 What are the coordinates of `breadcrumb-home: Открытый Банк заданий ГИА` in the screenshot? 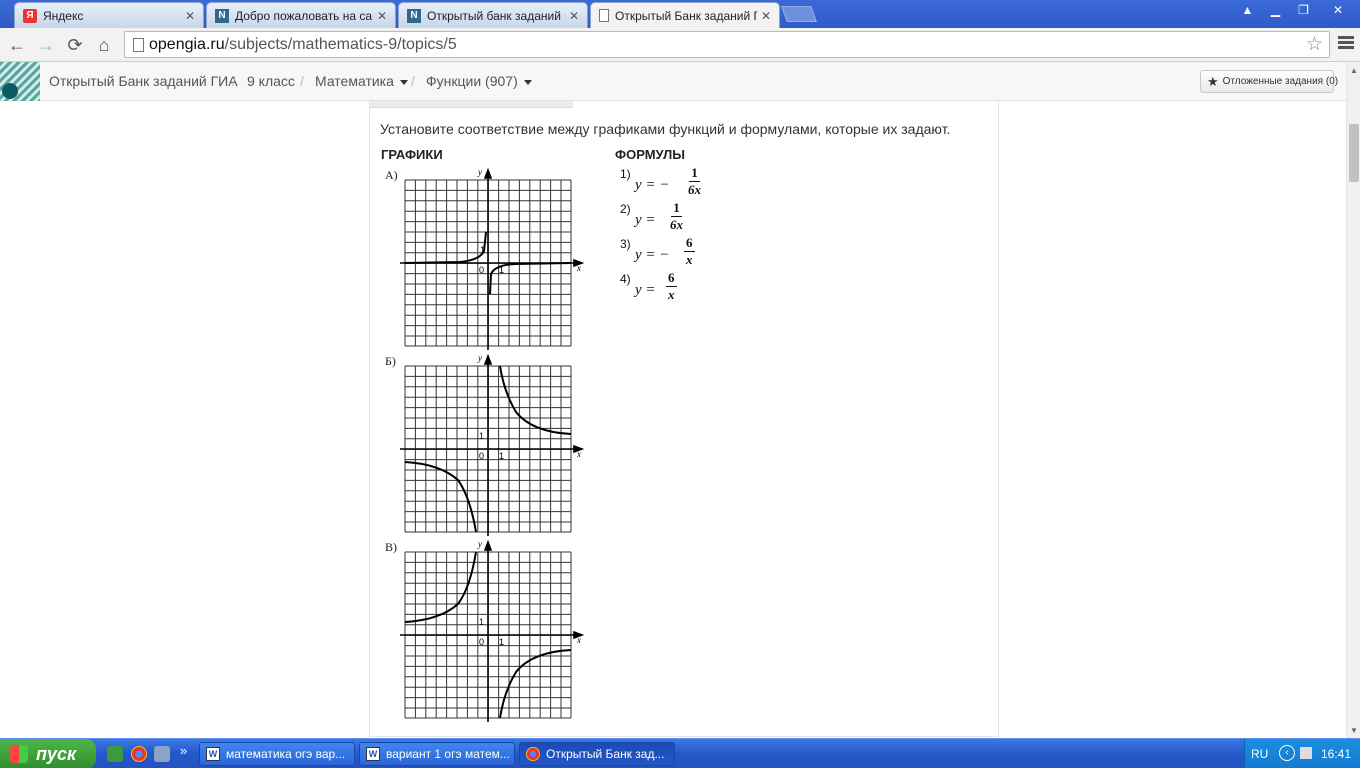 It's located at (143, 81).